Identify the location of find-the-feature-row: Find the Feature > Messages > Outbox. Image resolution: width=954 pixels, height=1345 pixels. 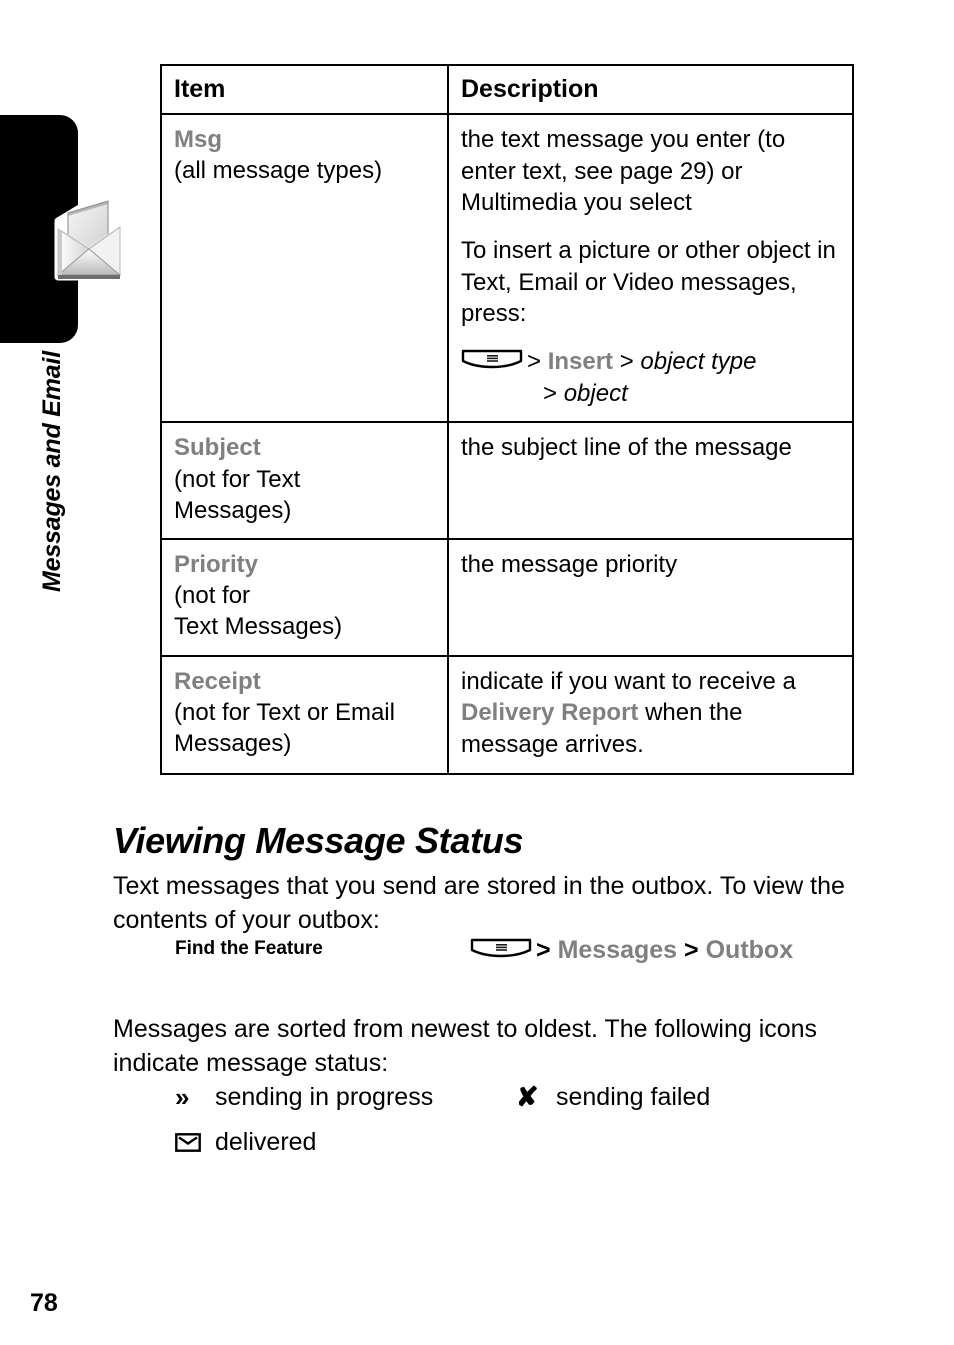
(487, 956).